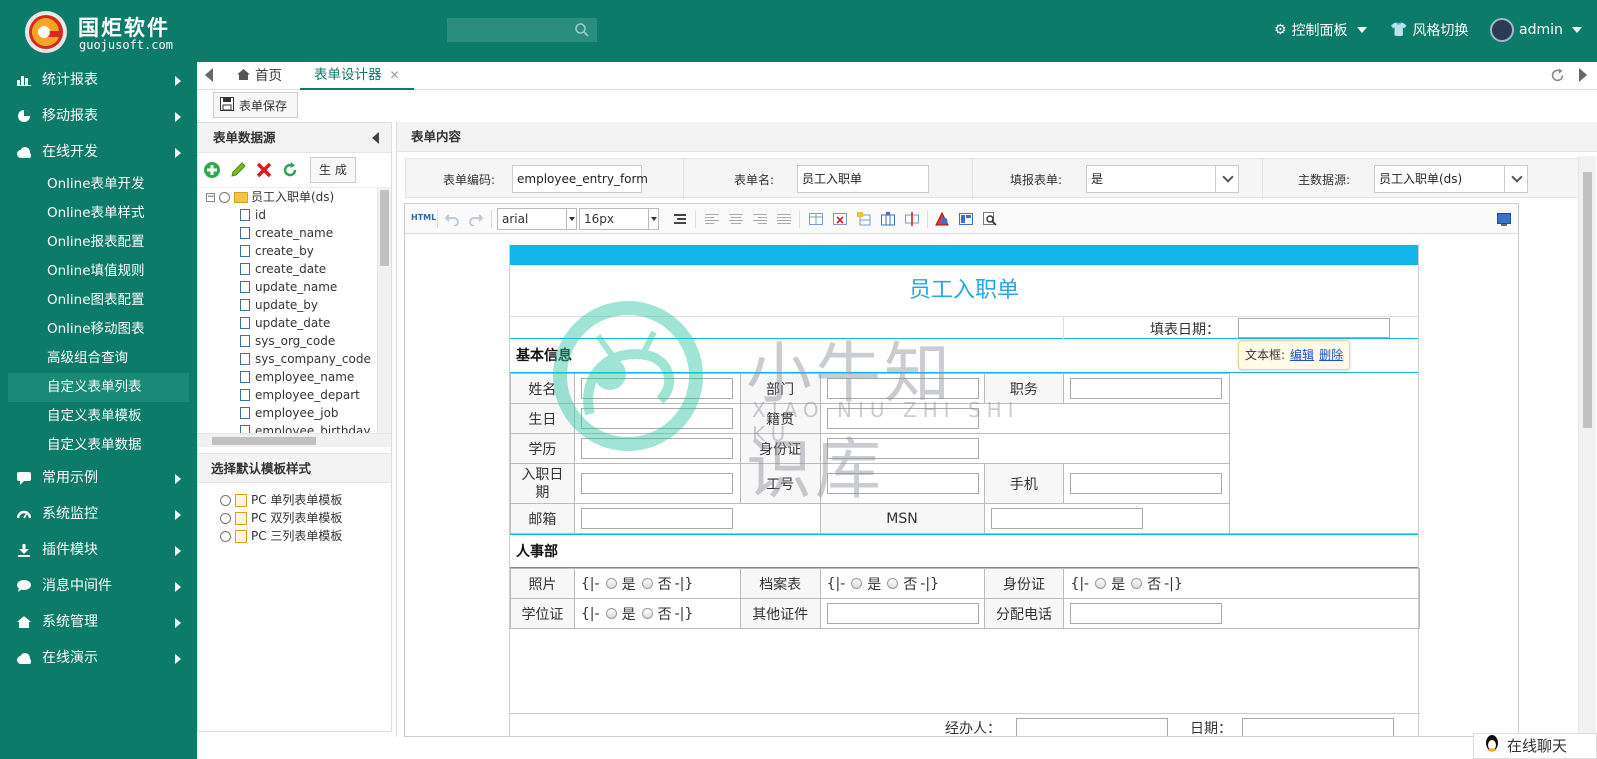  Describe the element at coordinates (333, 170) in the screenshot. I see `generate-button: 生 成` at that location.